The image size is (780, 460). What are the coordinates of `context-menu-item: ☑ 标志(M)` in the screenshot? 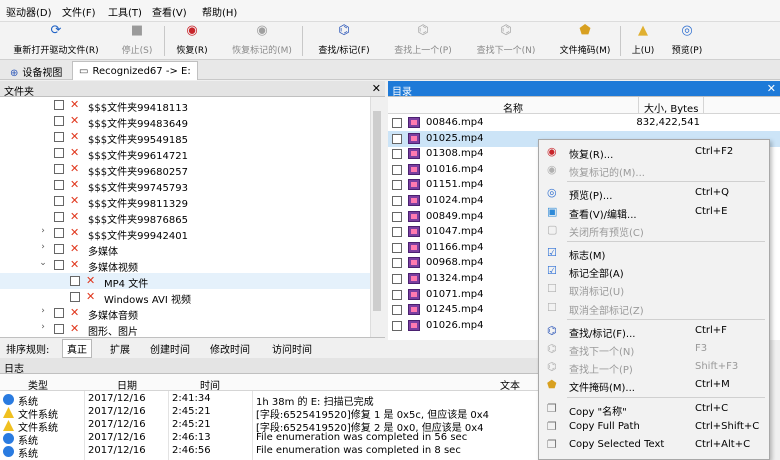 It's located at (654, 253).